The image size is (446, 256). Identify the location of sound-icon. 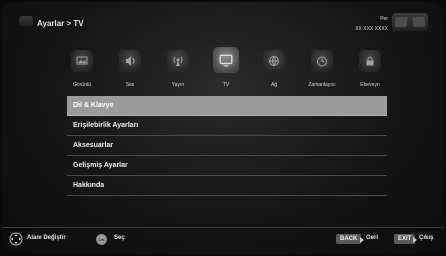
(130, 61).